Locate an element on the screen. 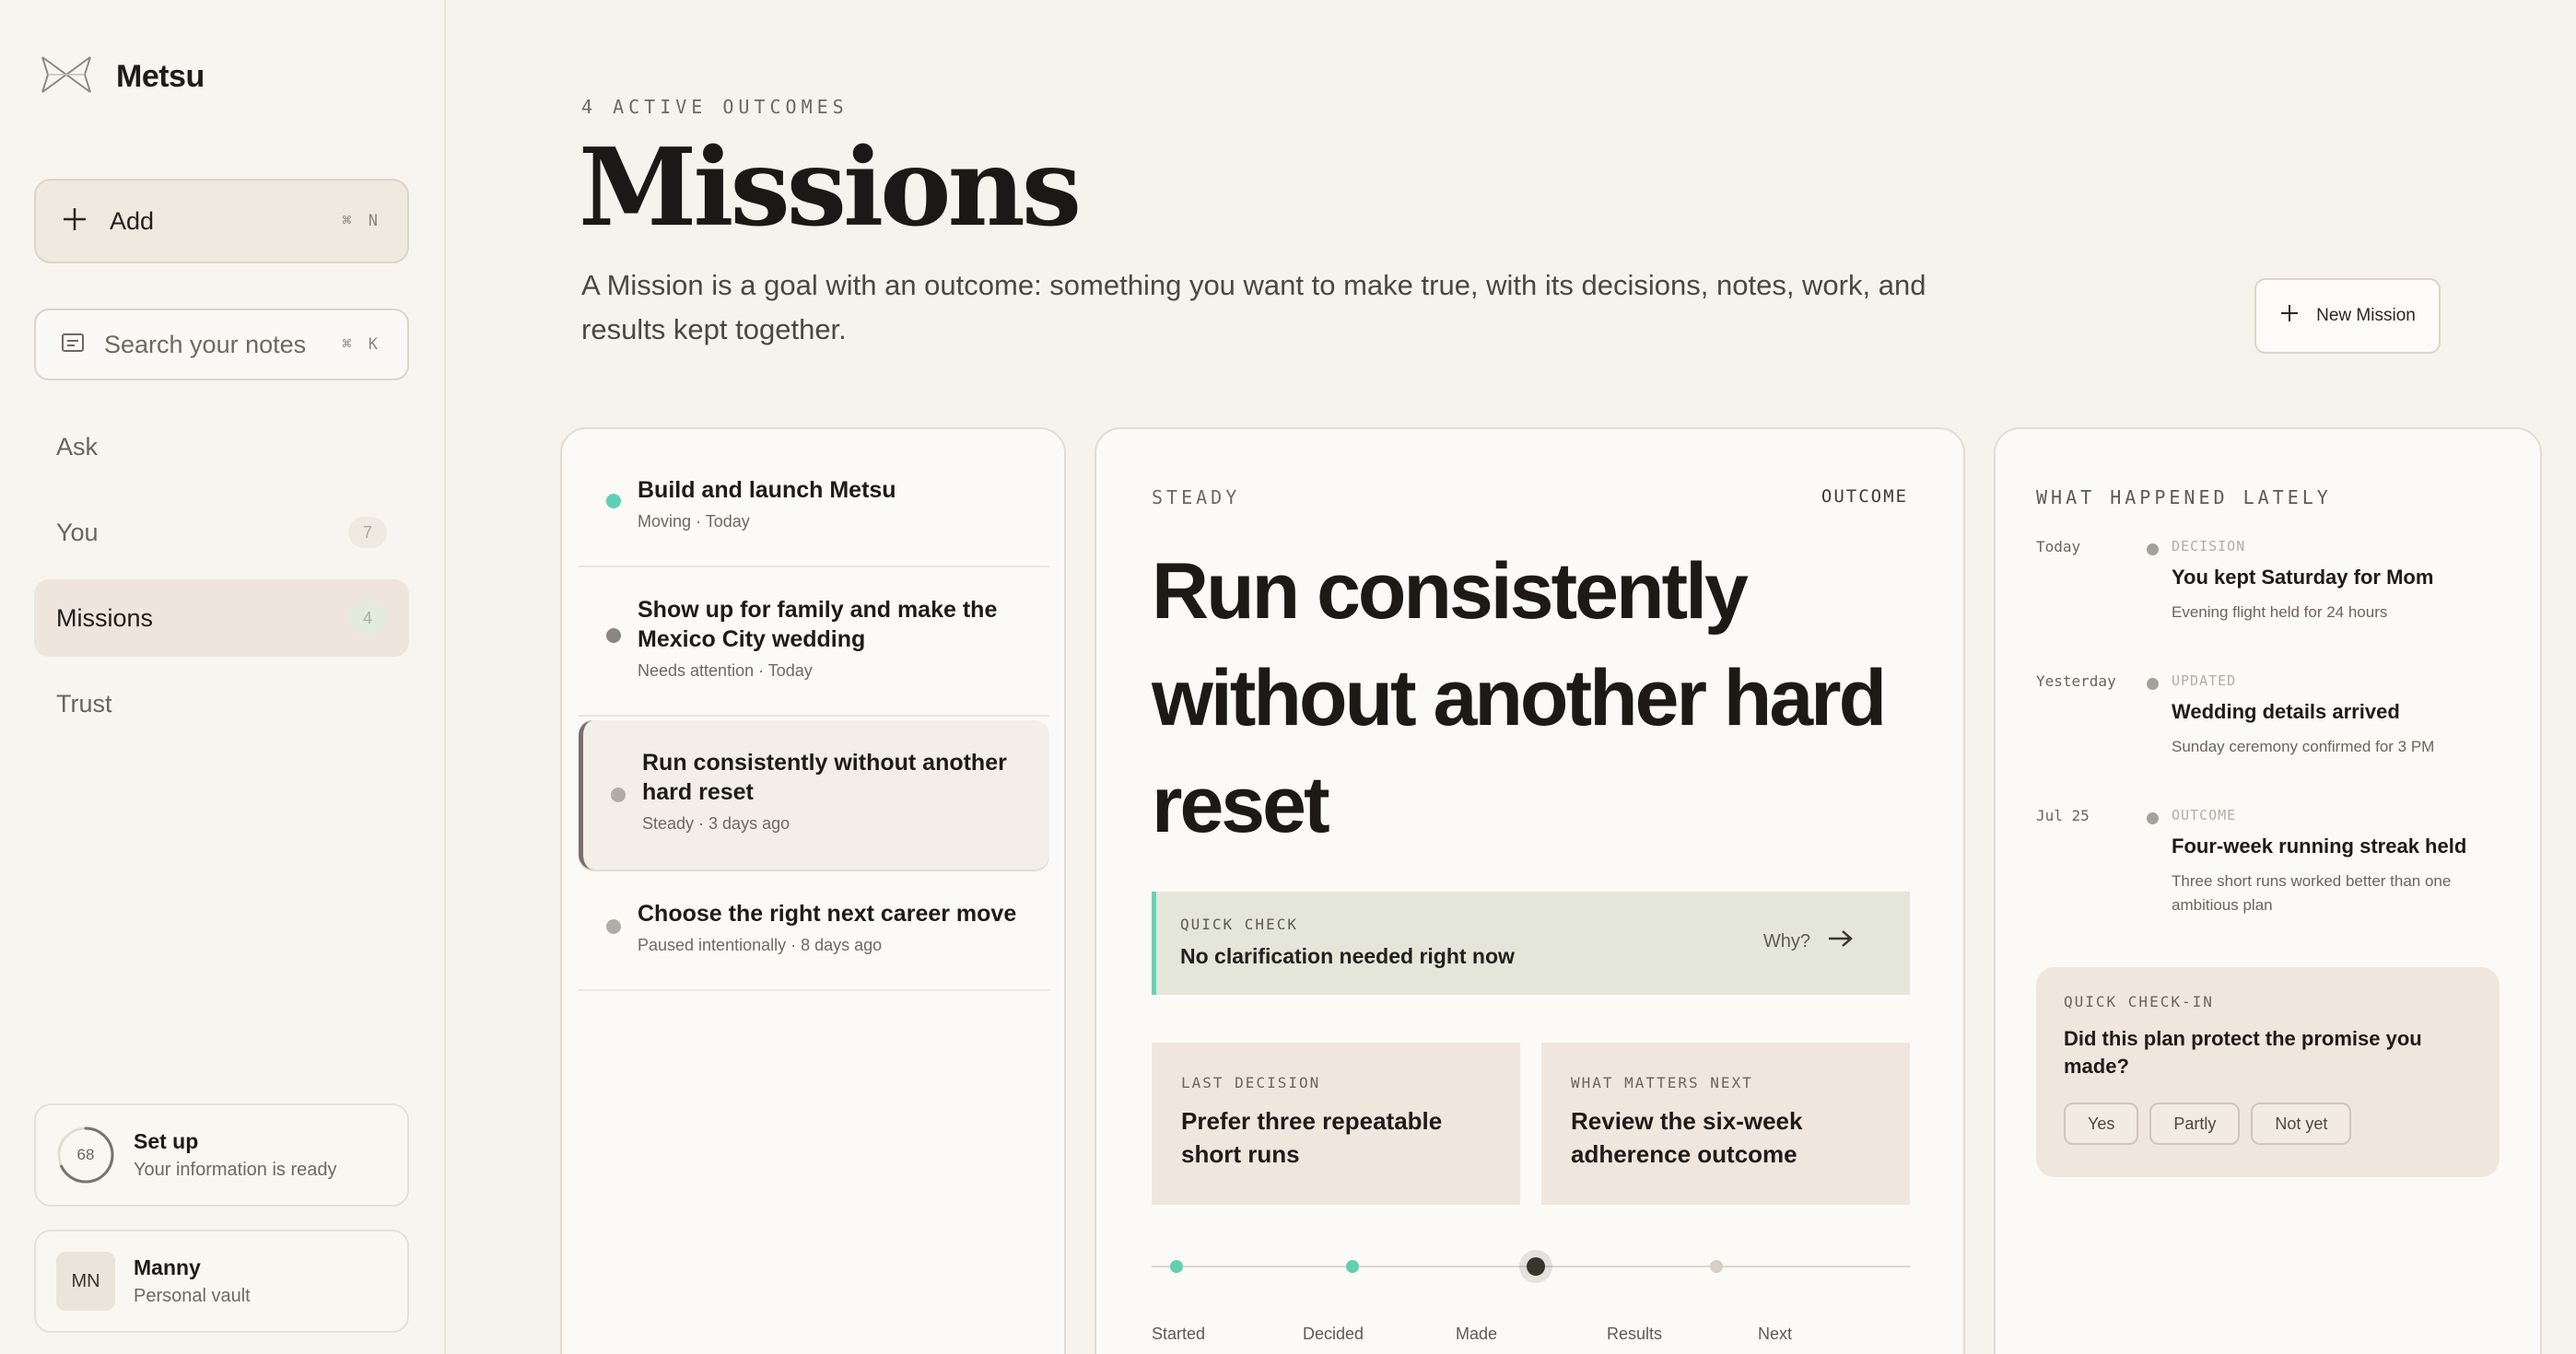 The image size is (2576, 1354). nav-item-trust: Trust is located at coordinates (221, 703).